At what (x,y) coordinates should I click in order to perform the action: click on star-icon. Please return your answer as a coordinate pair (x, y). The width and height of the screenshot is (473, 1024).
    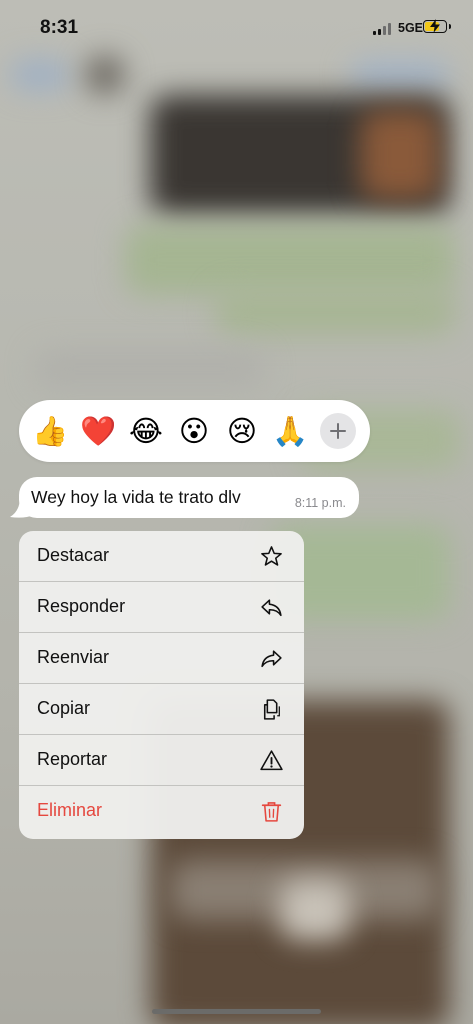
    Looking at the image, I should click on (271, 556).